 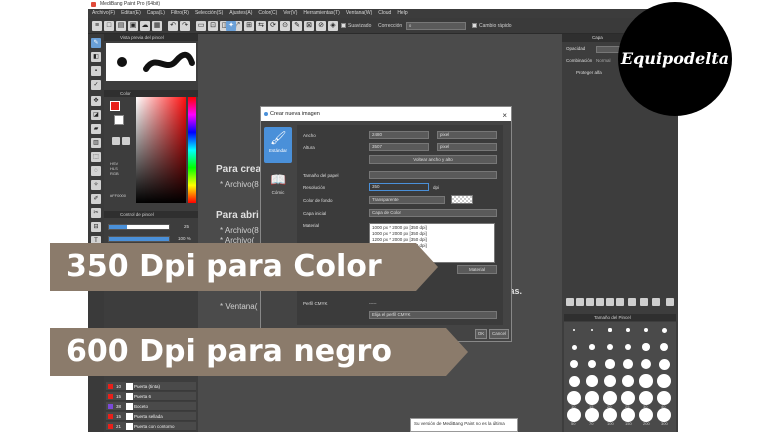 I want to click on add-material-button: Material, so click(x=477, y=269).